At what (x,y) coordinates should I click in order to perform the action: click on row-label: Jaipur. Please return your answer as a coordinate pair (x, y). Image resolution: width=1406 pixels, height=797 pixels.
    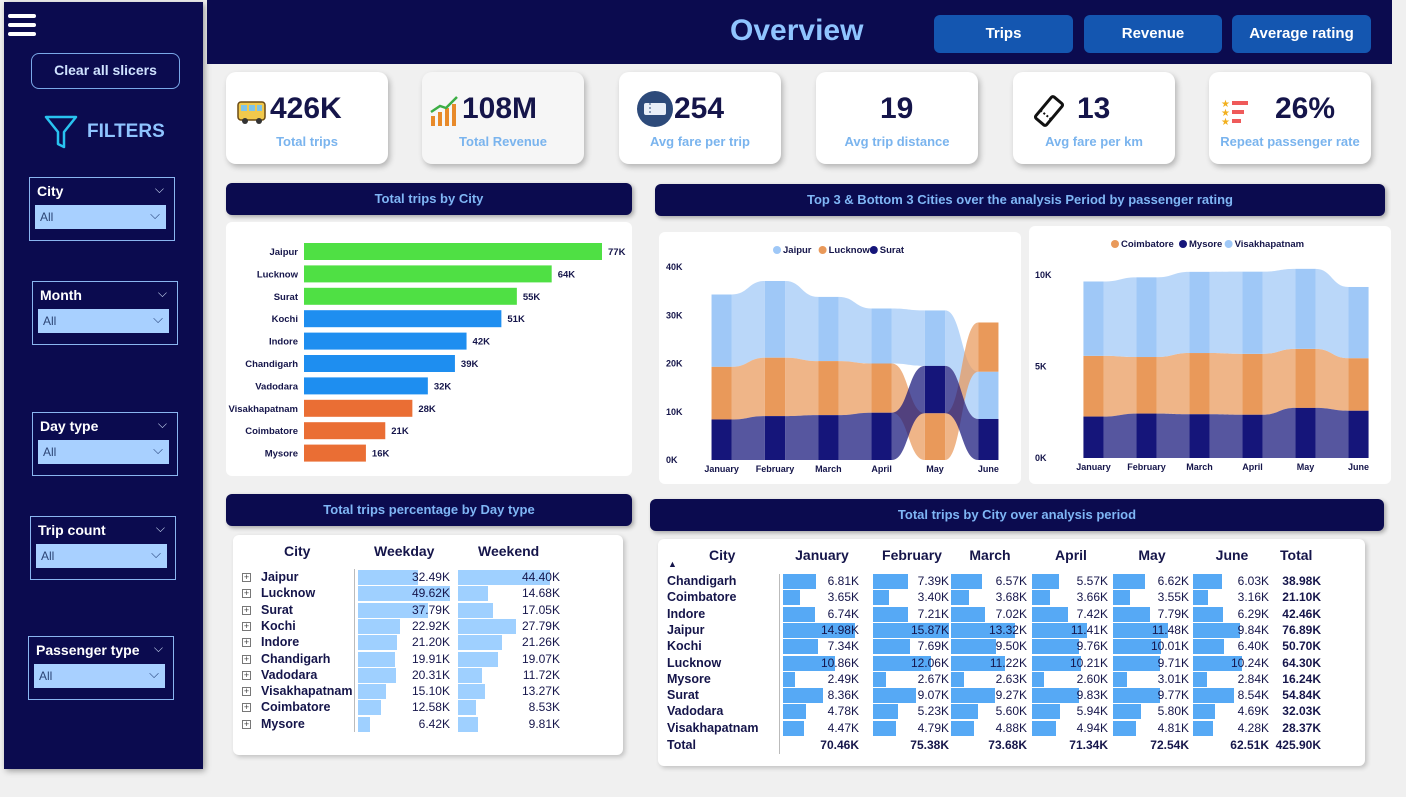
    Looking at the image, I should click on (280, 577).